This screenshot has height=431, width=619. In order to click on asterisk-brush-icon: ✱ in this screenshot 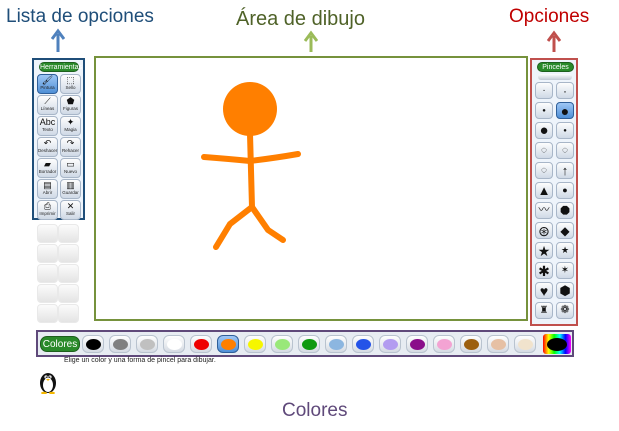, I will do `click(544, 270)`.